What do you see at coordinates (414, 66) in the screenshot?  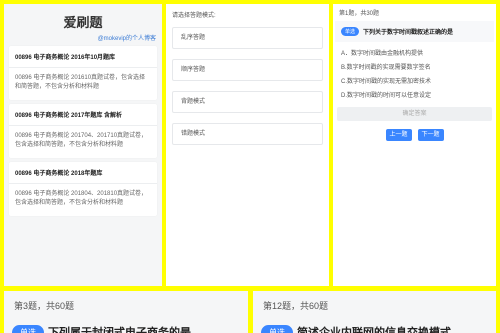 I see `option-b: B.数字时间戳的实现需要数字签名` at bounding box center [414, 66].